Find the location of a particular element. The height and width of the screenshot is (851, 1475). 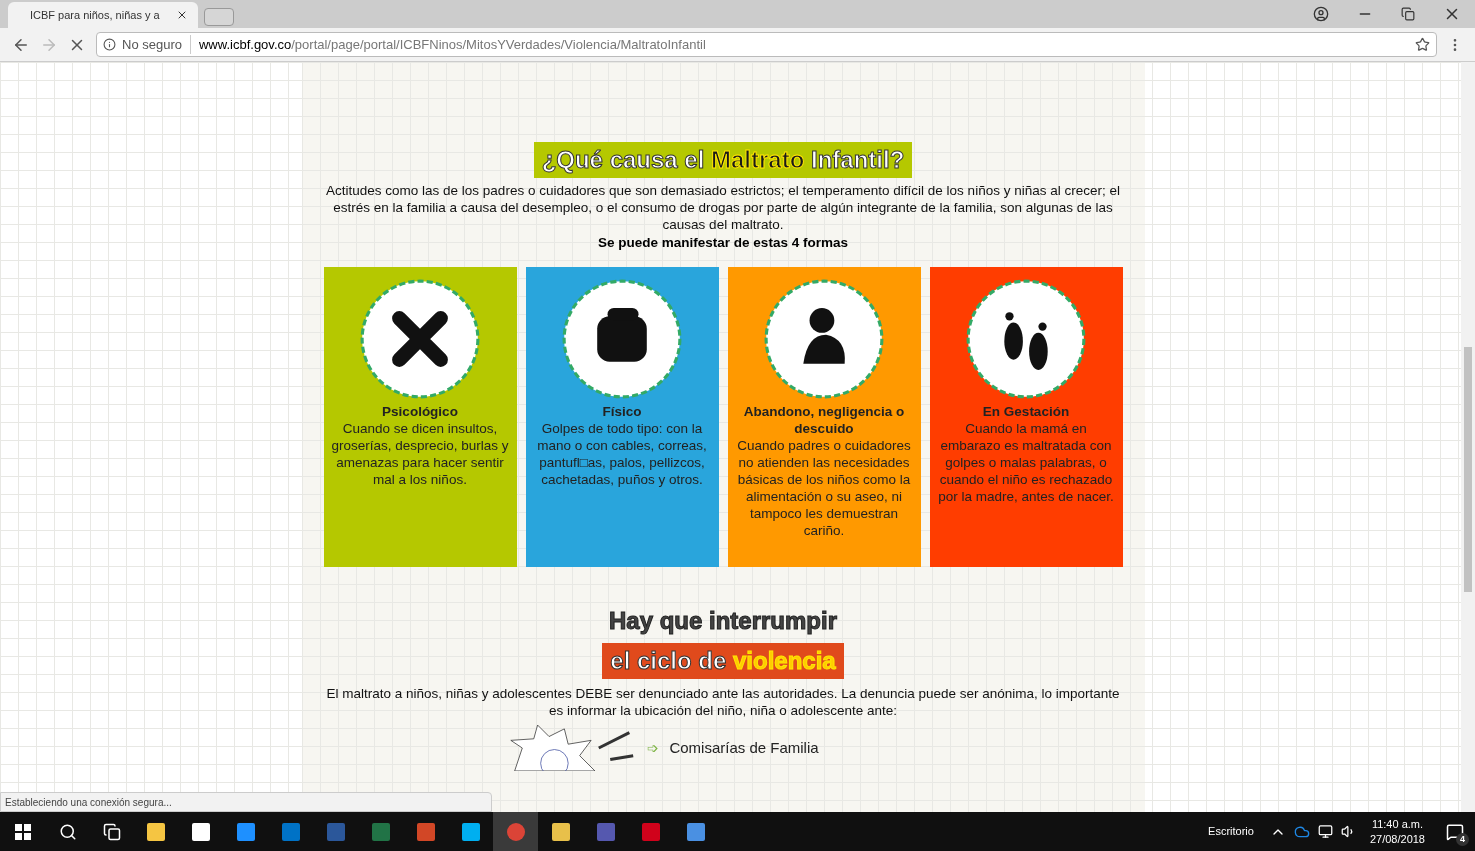

close-icon is located at coordinates (182, 15).